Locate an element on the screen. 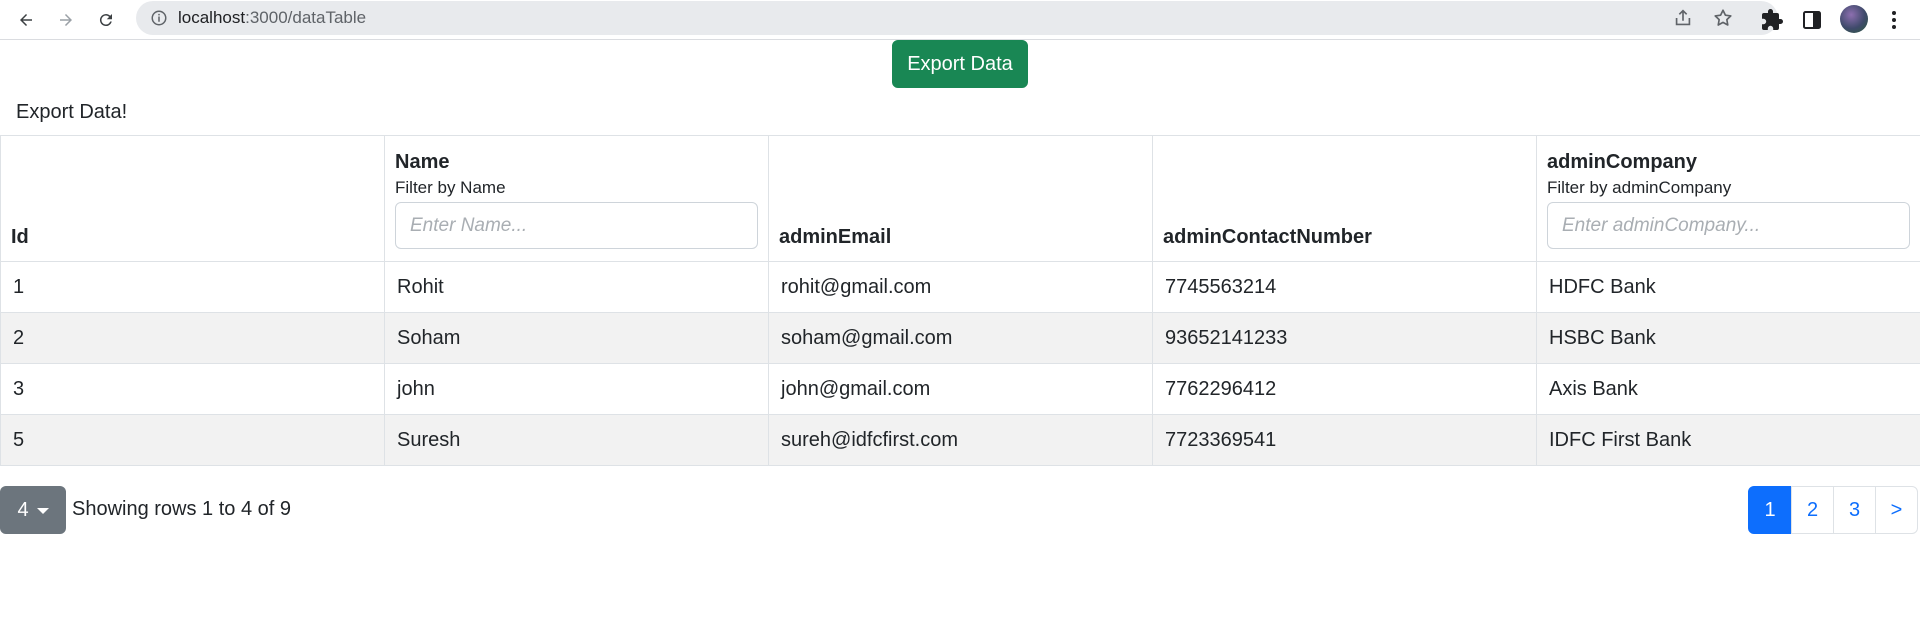 The height and width of the screenshot is (621, 1920). cell-company: HSBC Bank is located at coordinates (1728, 338).